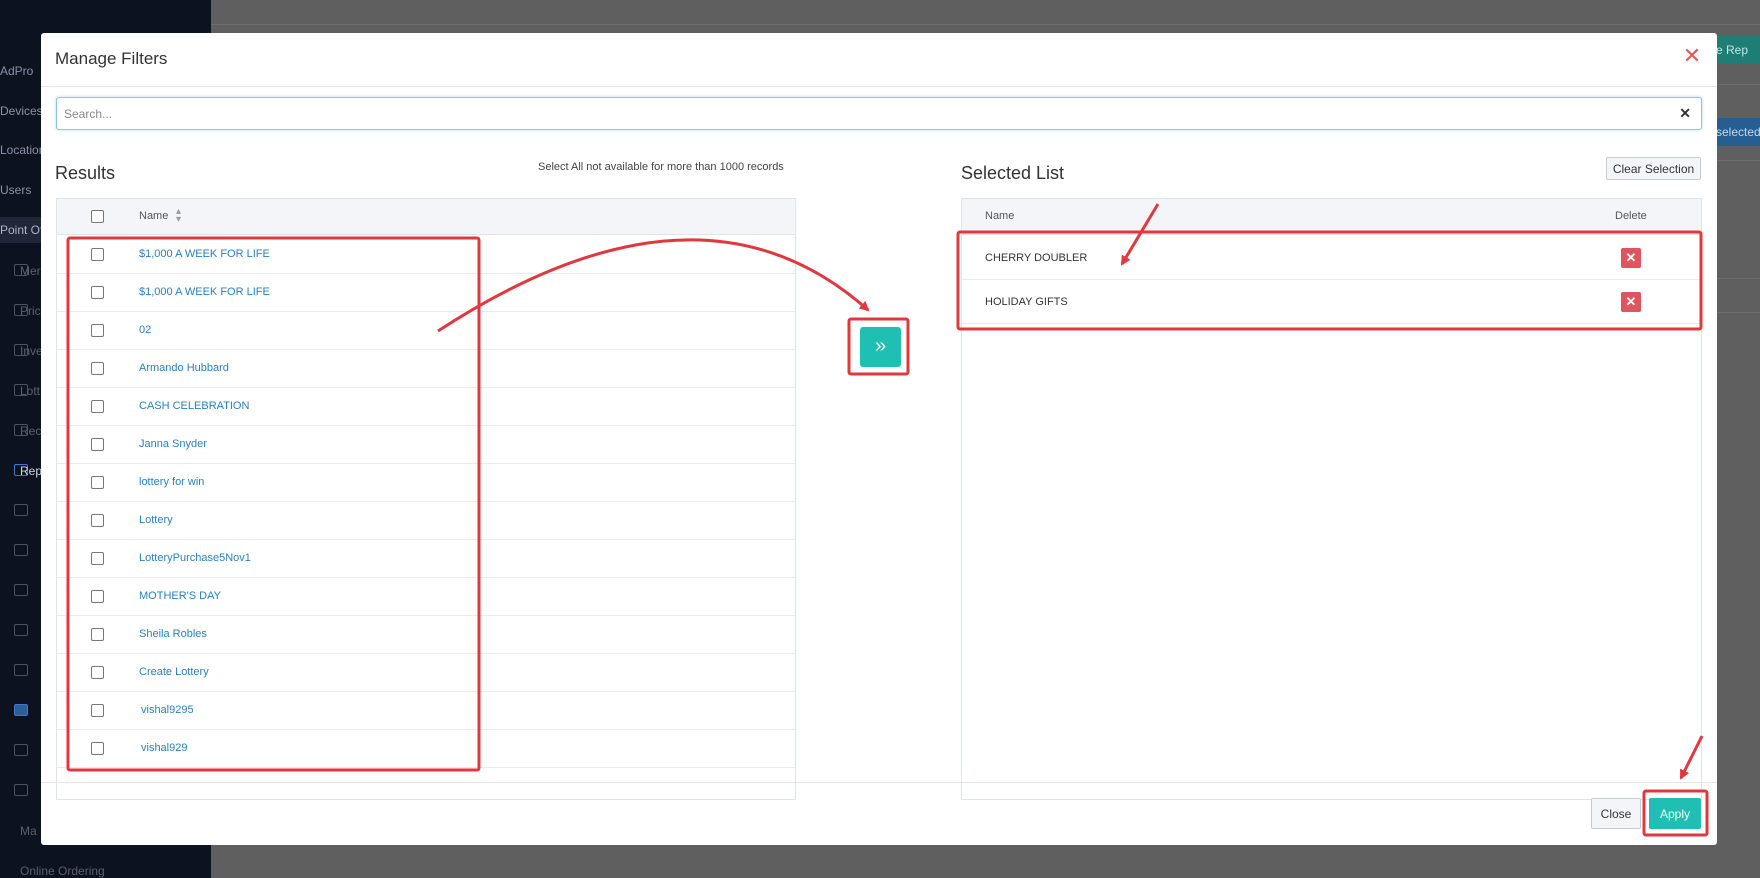  I want to click on bg-nav-adpro: AdPro, so click(17, 71).